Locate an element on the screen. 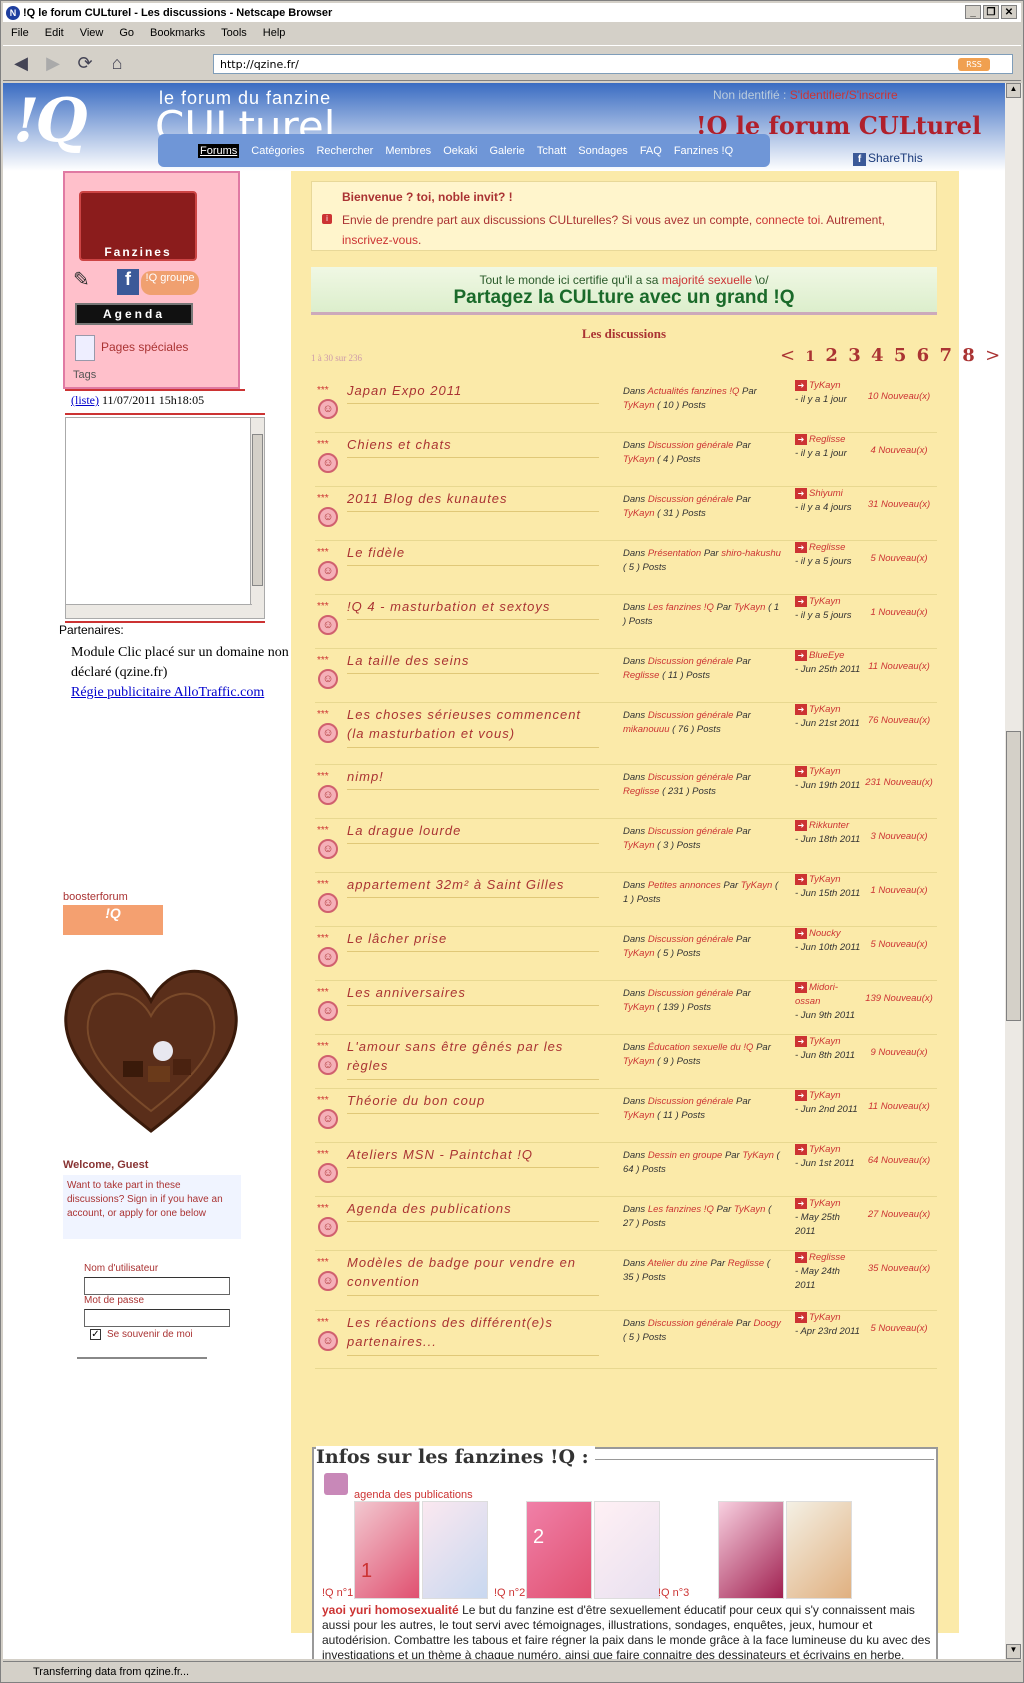  last-post-user: BlueEye is located at coordinates (826, 655).